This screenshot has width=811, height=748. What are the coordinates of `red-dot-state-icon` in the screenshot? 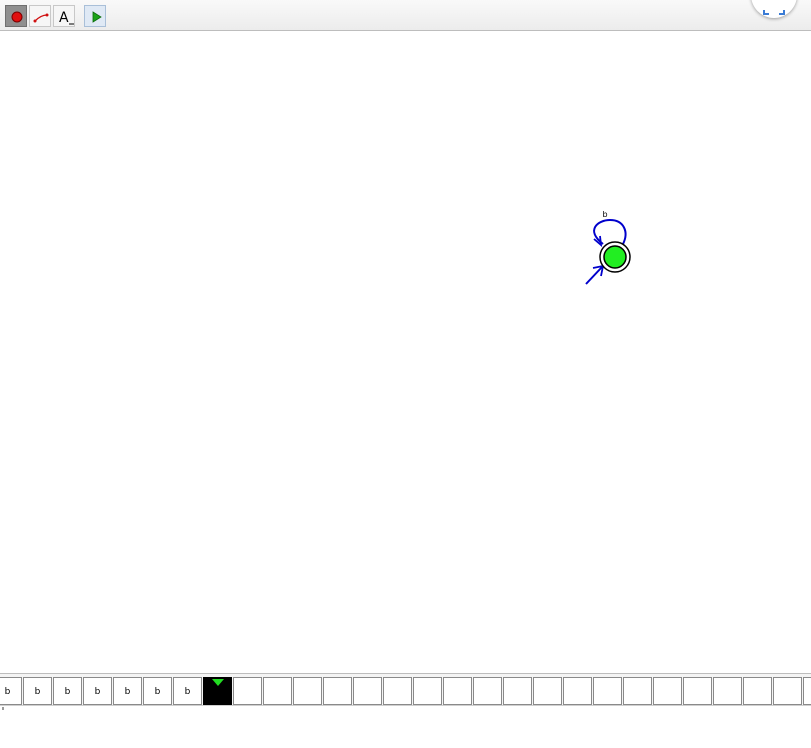 It's located at (17, 17).